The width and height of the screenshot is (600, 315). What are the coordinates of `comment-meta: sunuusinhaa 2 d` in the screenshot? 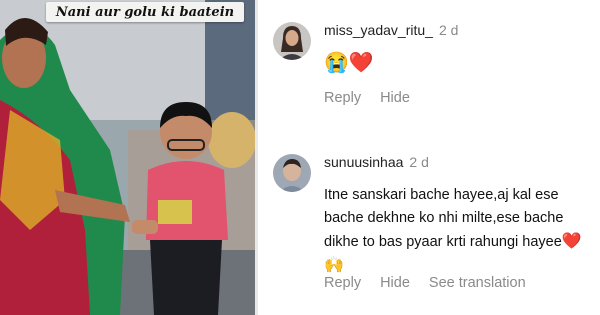 It's located at (376, 162).